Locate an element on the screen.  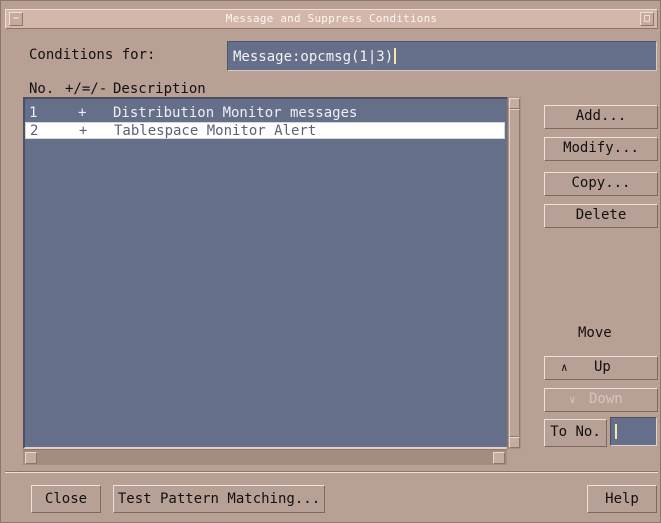
scroll-right-icon is located at coordinates (499, 458).